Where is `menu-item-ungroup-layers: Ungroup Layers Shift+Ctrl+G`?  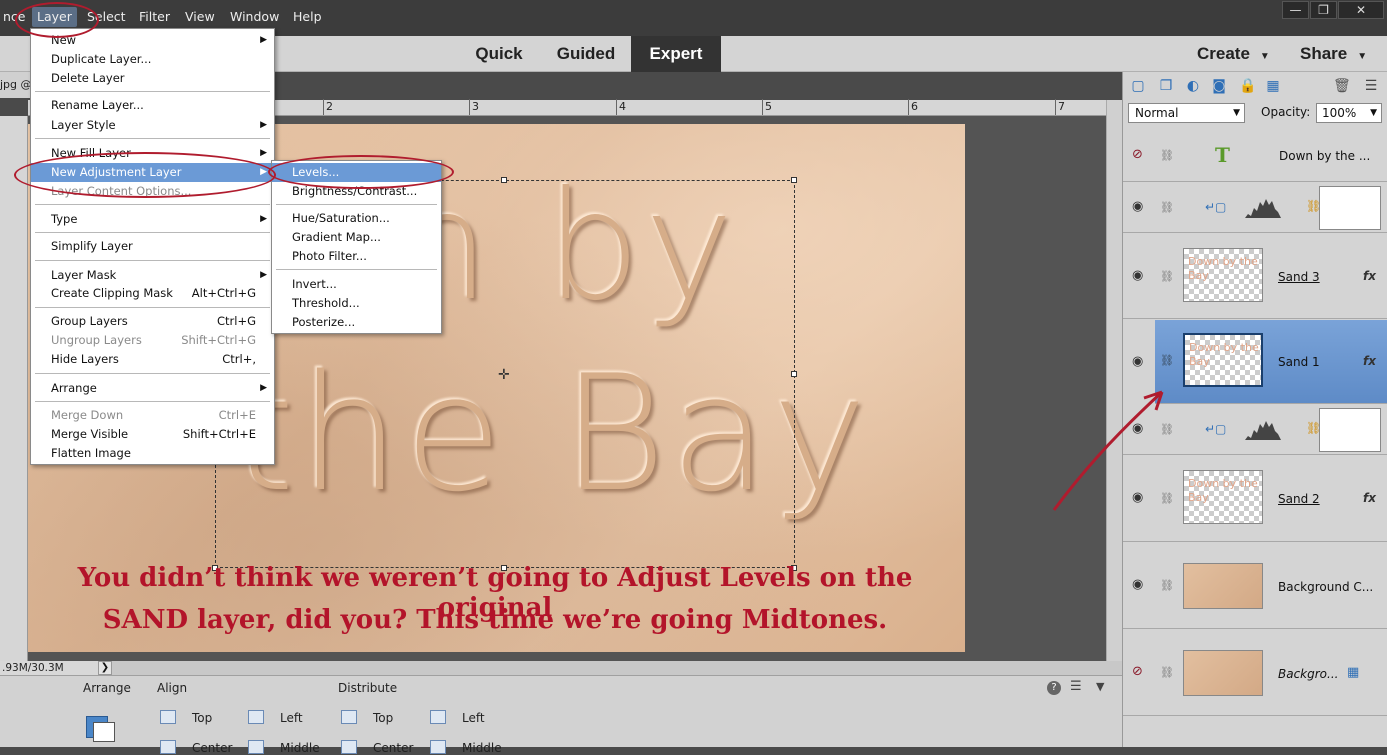 menu-item-ungroup-layers: Ungroup Layers Shift+Ctrl+G is located at coordinates (152, 340).